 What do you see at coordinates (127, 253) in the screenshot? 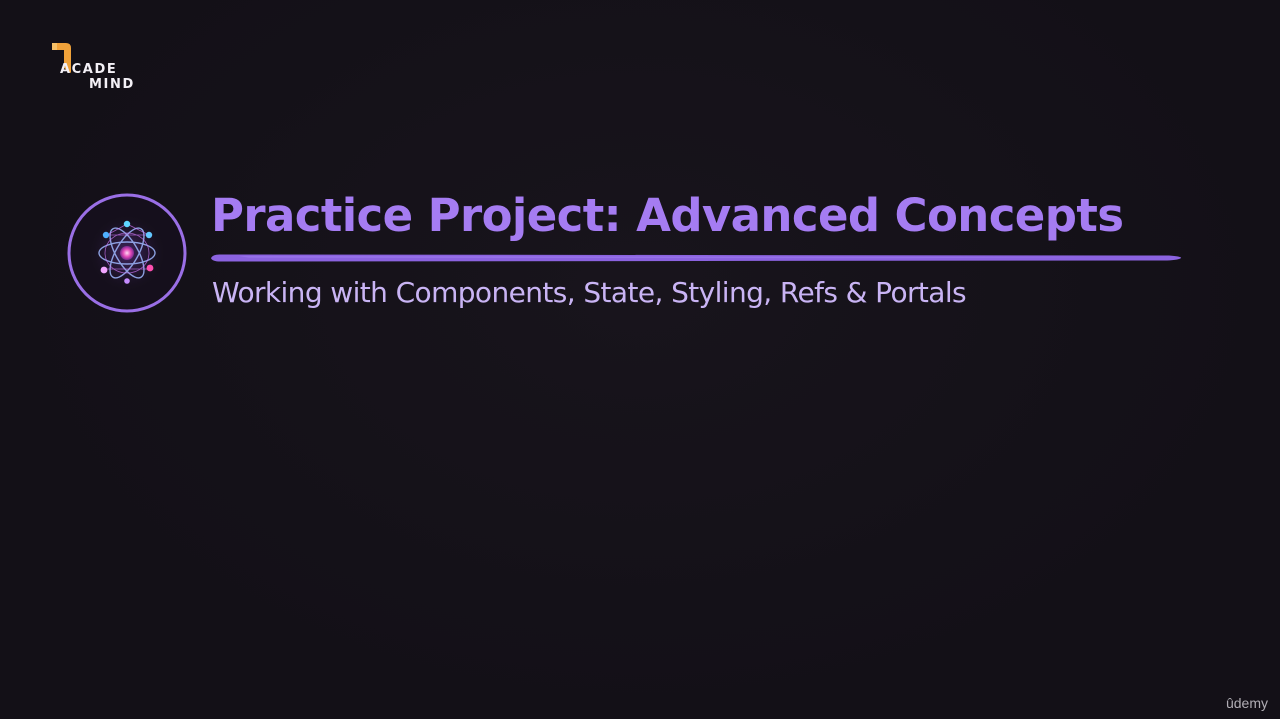
I see `react-atom-icon` at bounding box center [127, 253].